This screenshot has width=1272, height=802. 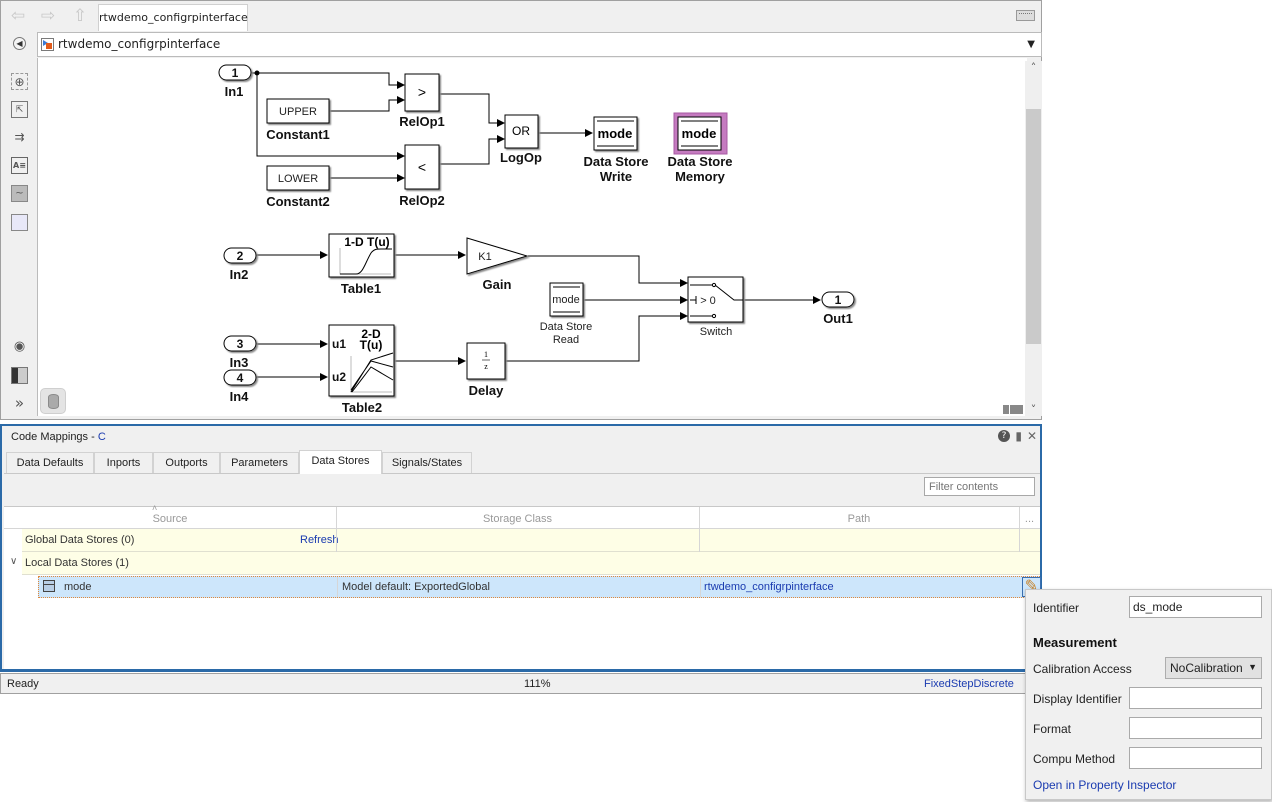 What do you see at coordinates (80, 540) in the screenshot?
I see `group-label: Global Data Stores (0)` at bounding box center [80, 540].